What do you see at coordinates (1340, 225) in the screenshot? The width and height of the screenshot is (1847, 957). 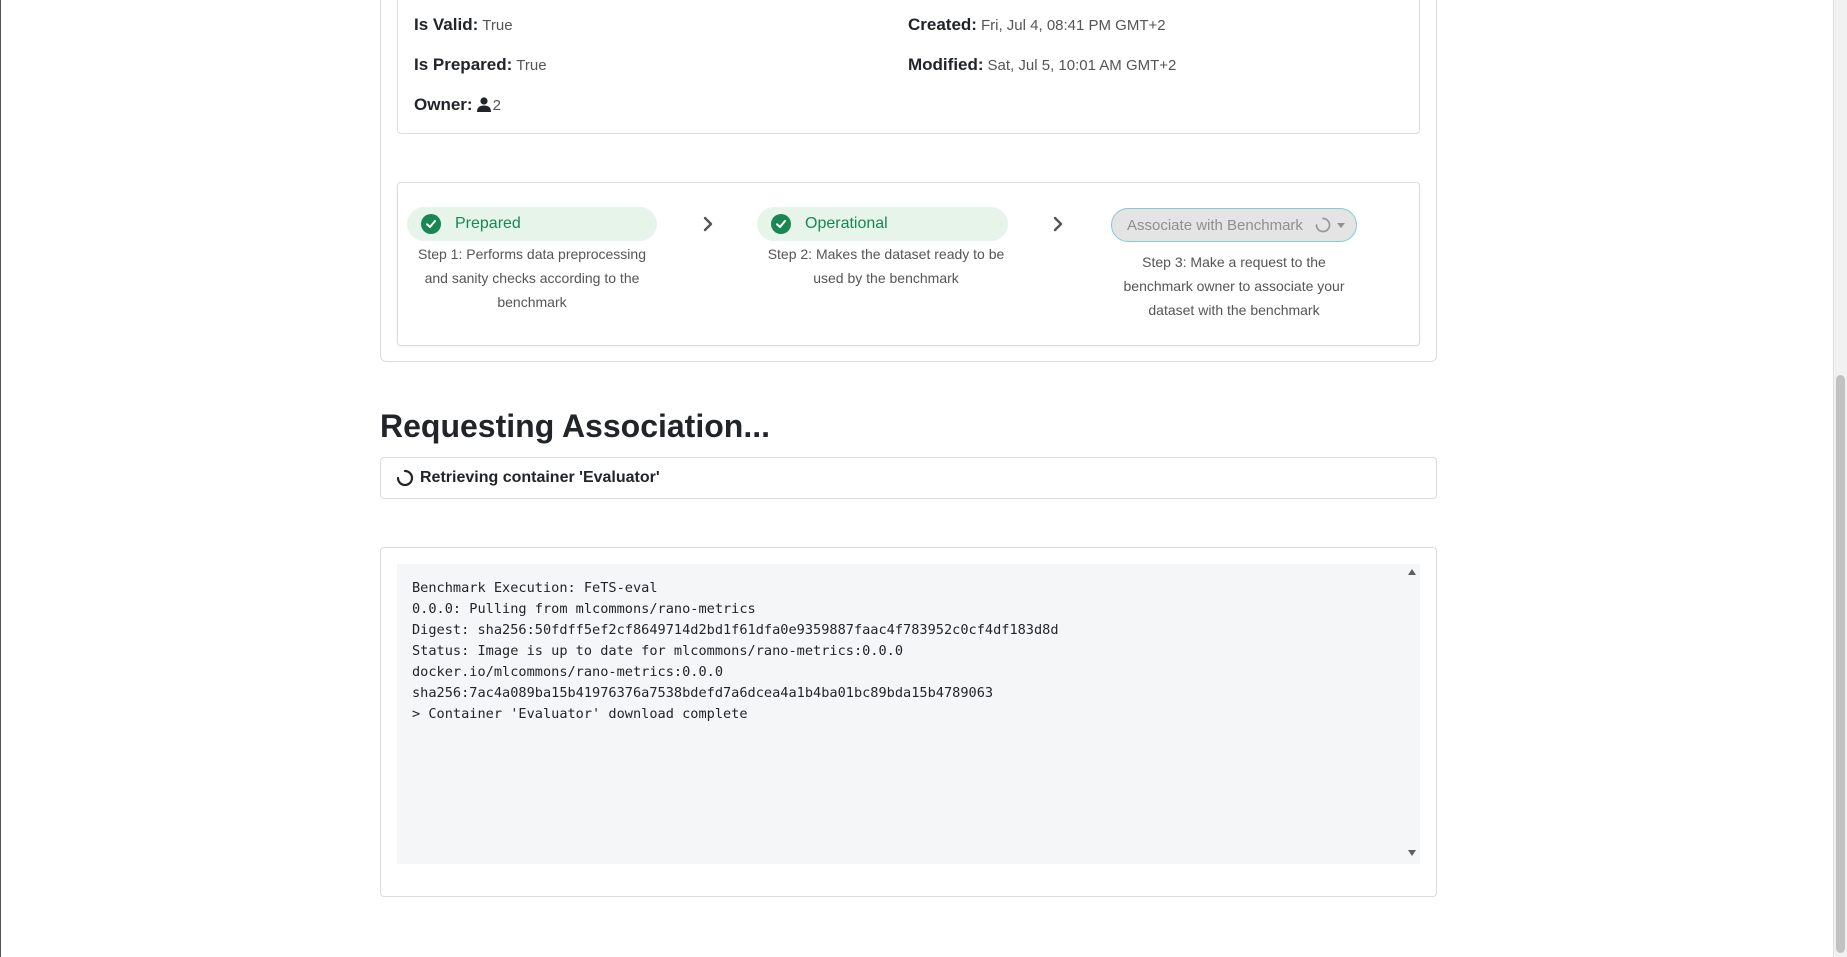 I see `caret-down-icon` at bounding box center [1340, 225].